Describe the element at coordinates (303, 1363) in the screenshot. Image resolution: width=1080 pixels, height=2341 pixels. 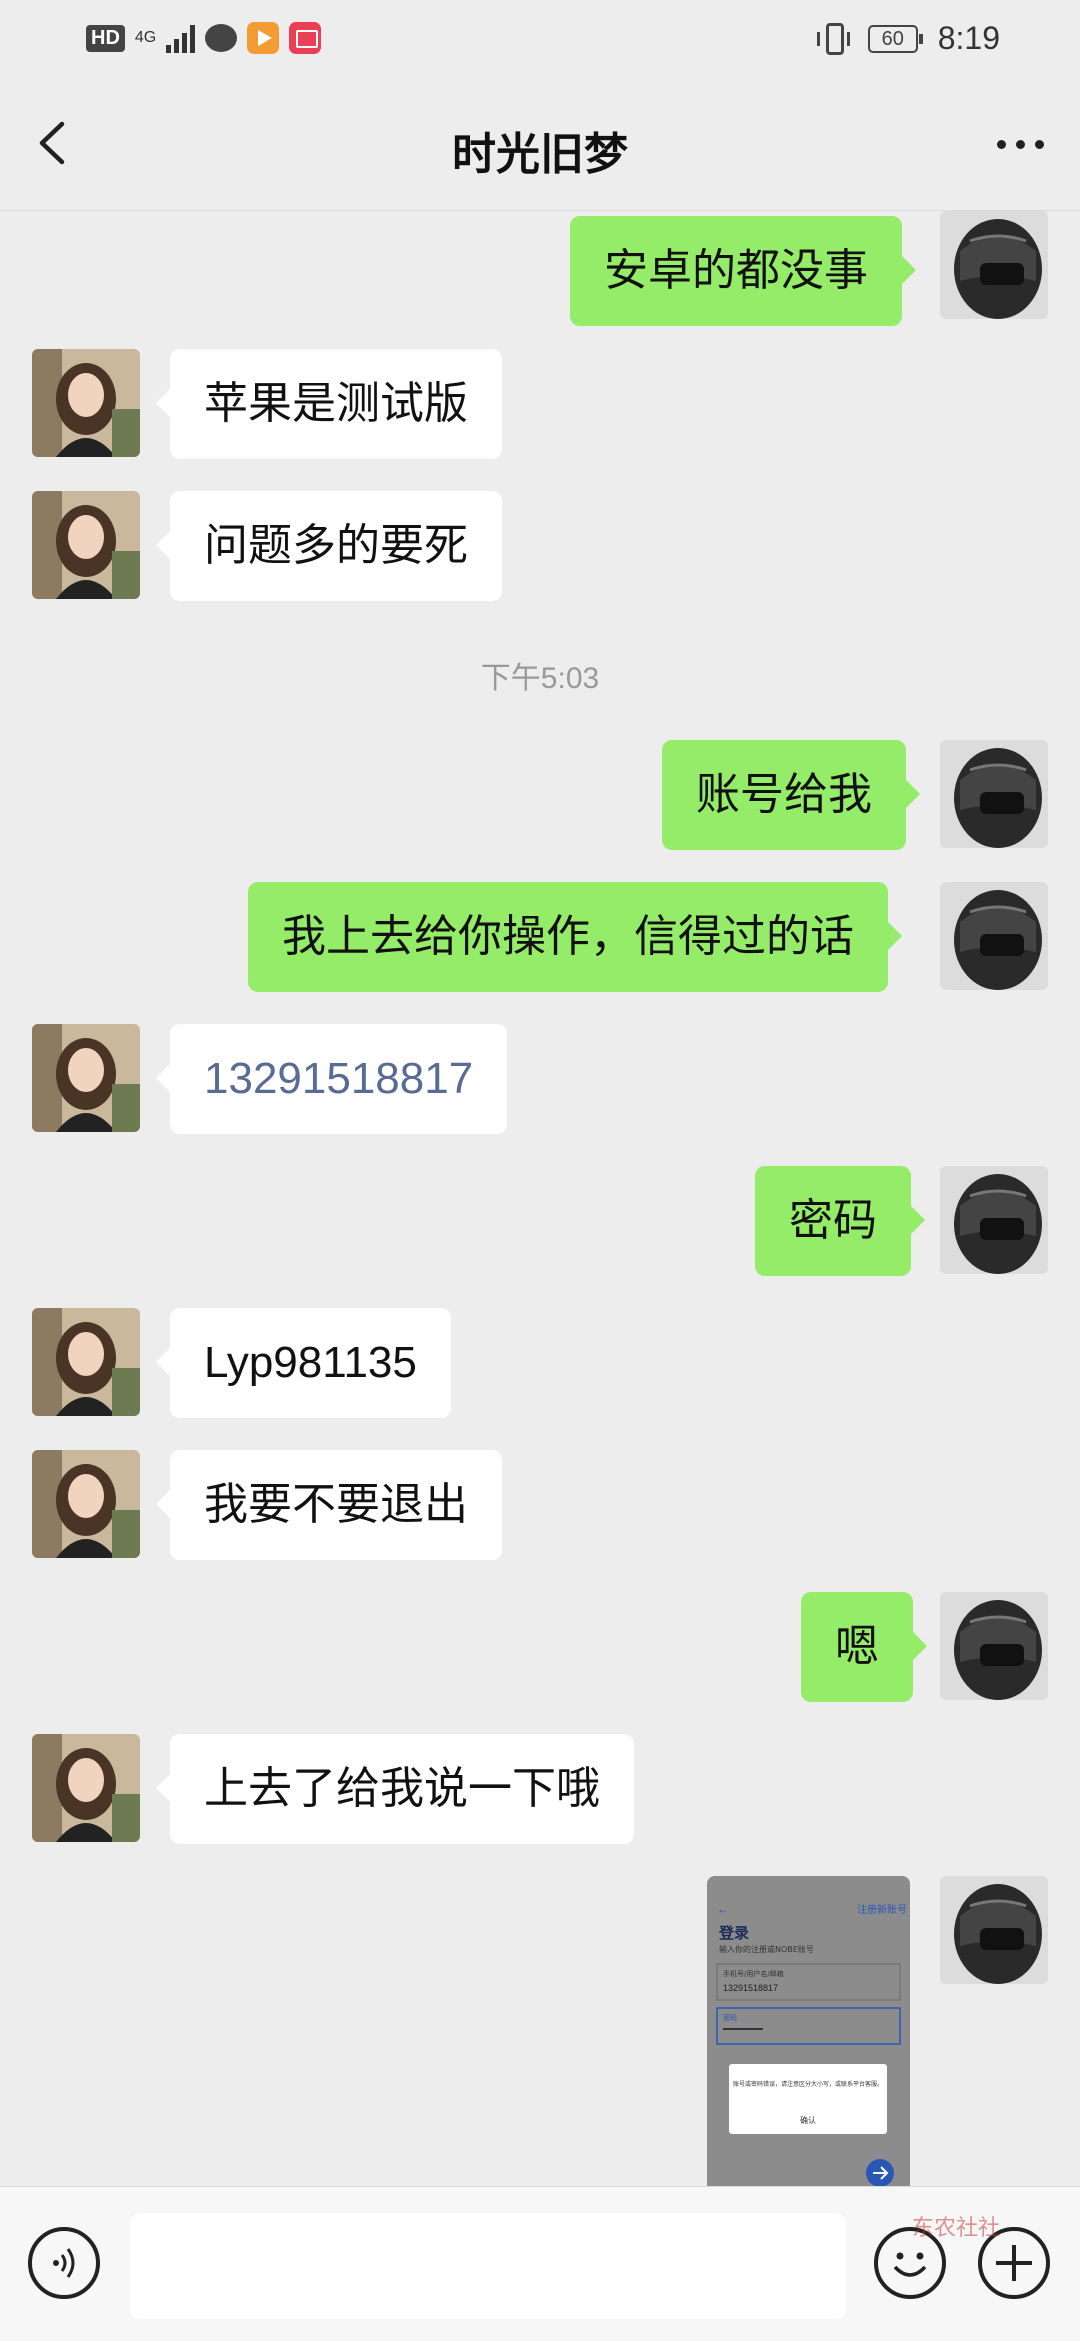
I see `message-bubble-in: Lyp981135` at that location.